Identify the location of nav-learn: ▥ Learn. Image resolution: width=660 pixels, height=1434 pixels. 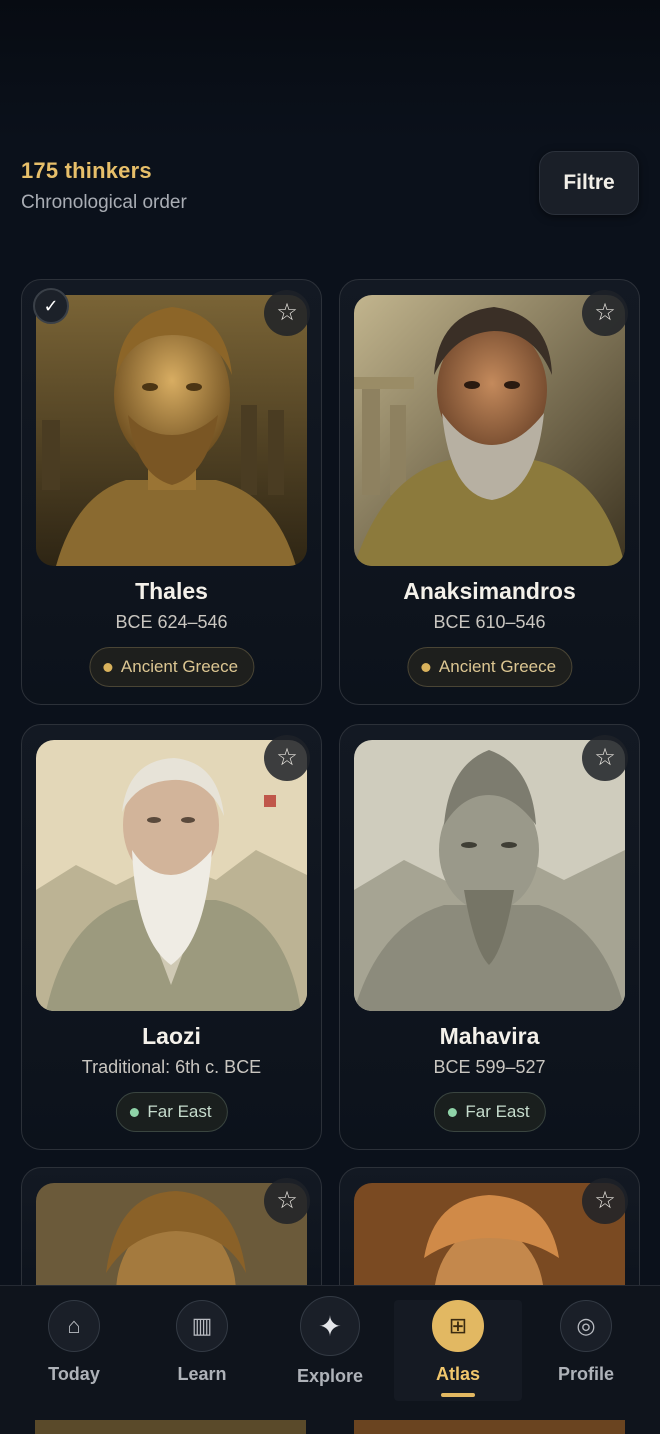
(202, 1350).